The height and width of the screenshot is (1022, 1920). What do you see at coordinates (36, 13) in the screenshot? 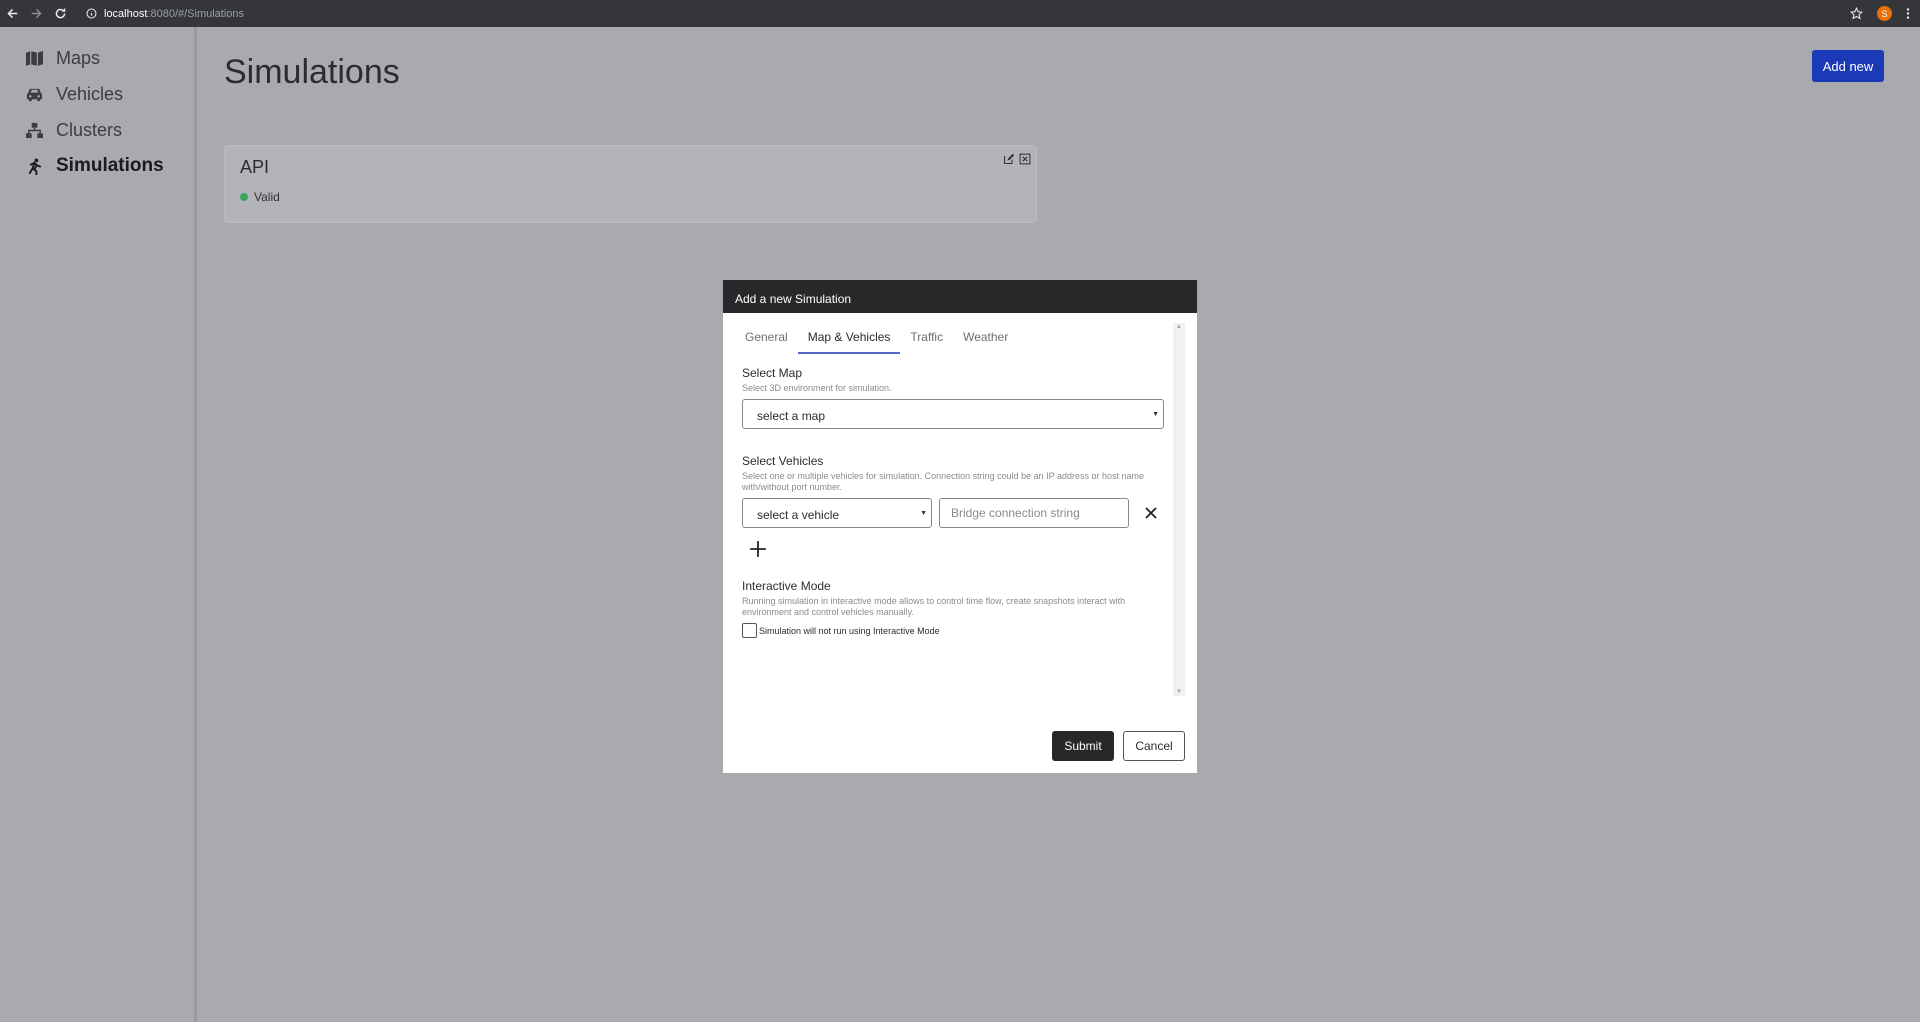
I see `forward-icon` at bounding box center [36, 13].